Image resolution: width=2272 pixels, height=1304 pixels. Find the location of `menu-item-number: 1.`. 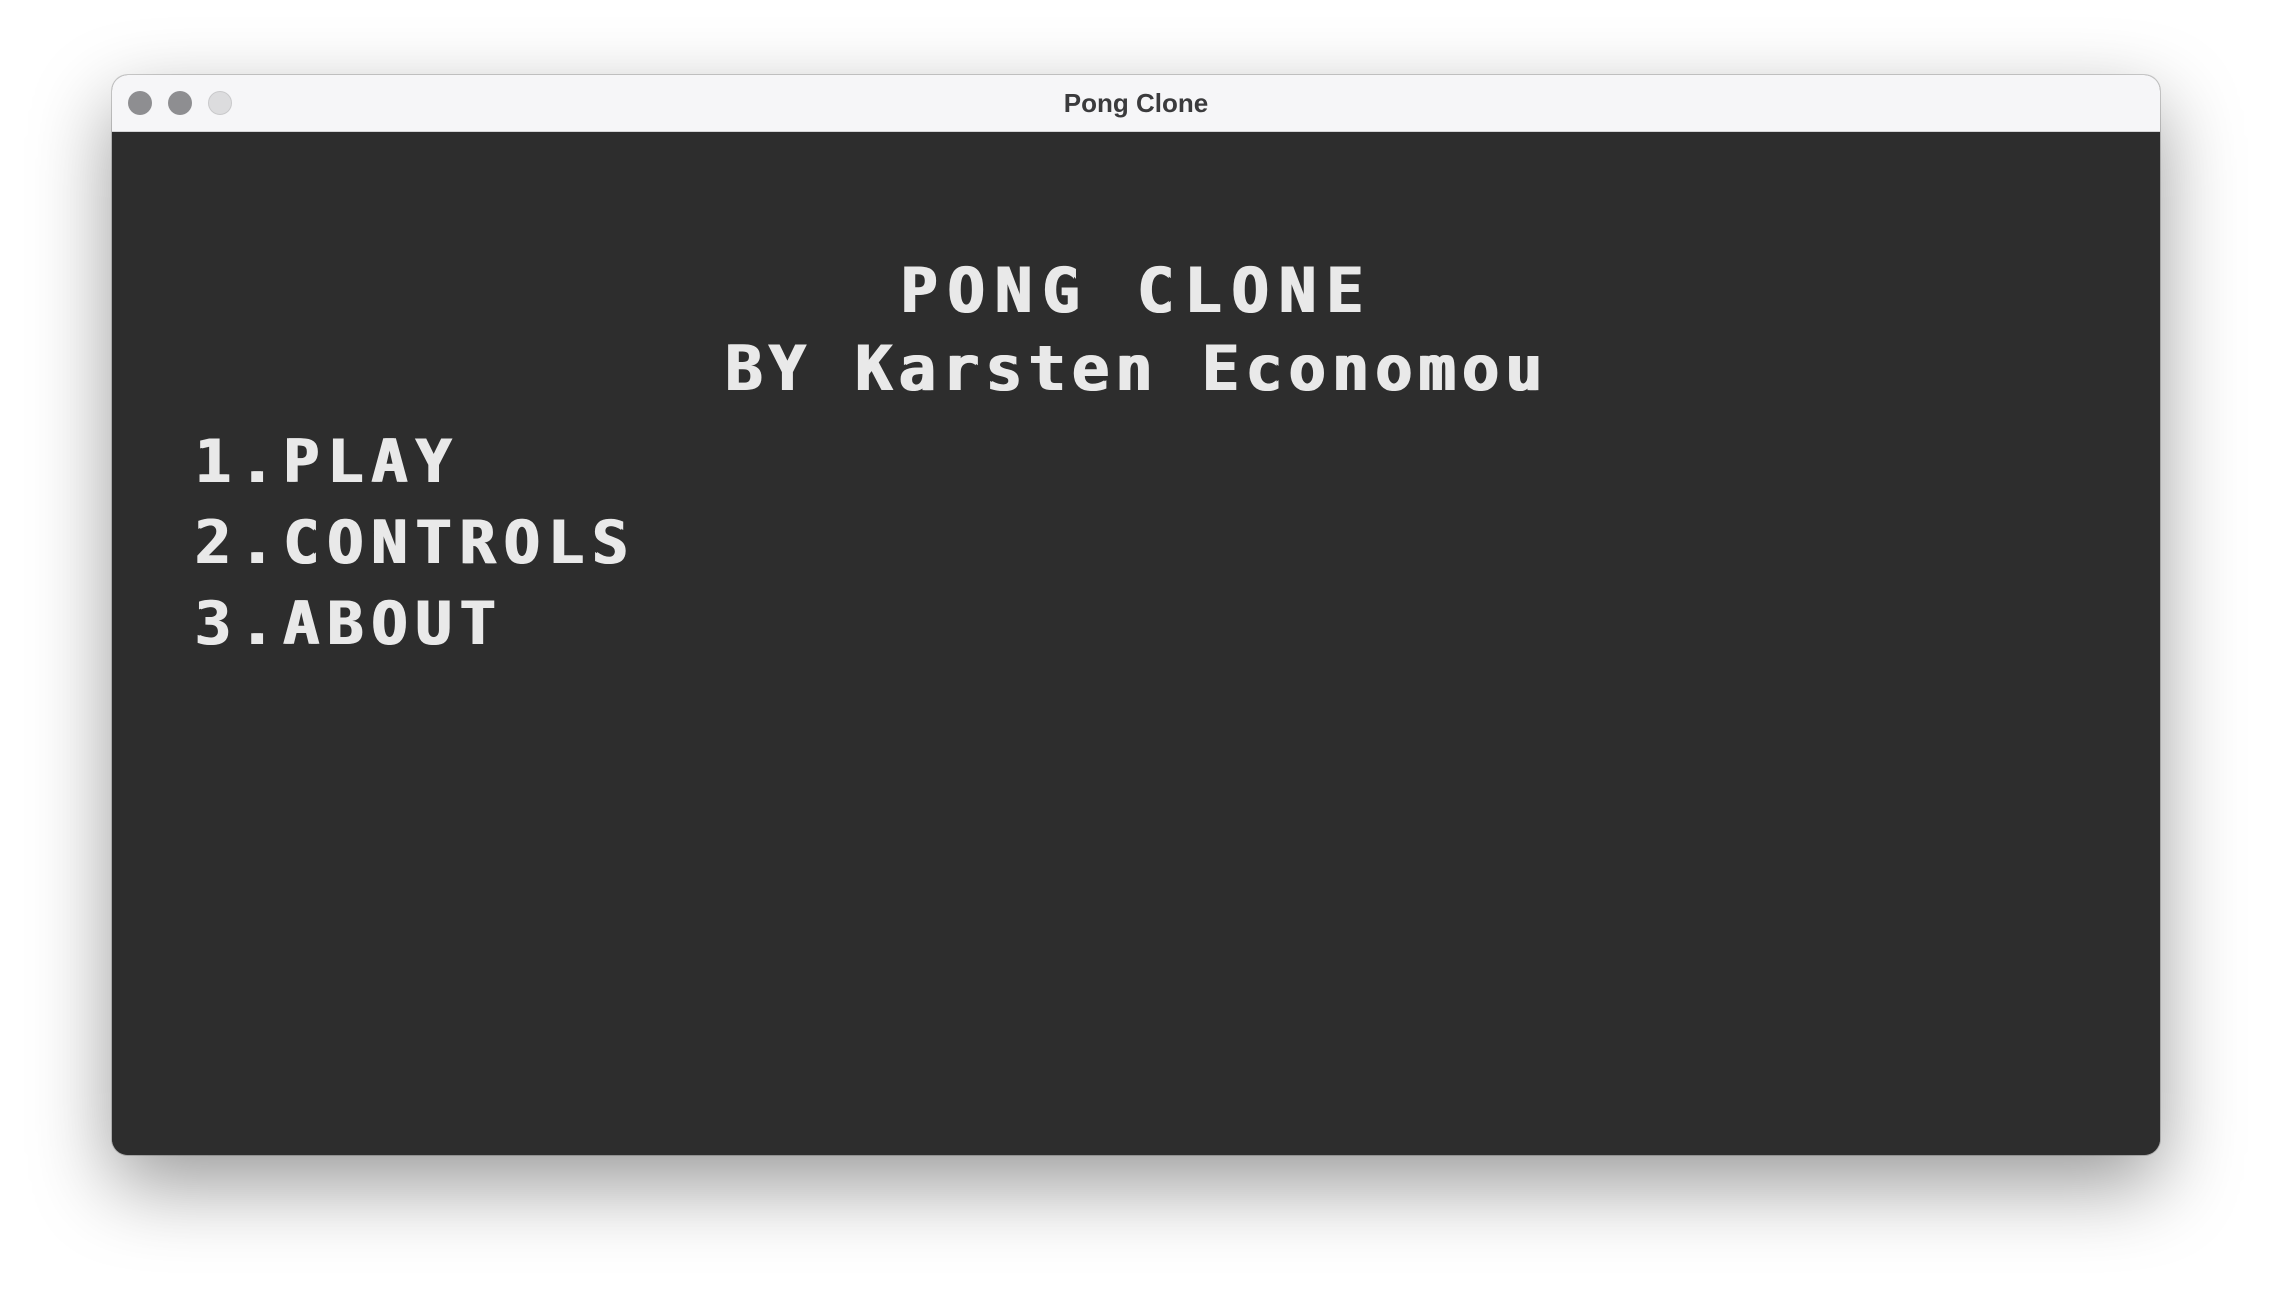

menu-item-number: 1. is located at coordinates (238, 462).